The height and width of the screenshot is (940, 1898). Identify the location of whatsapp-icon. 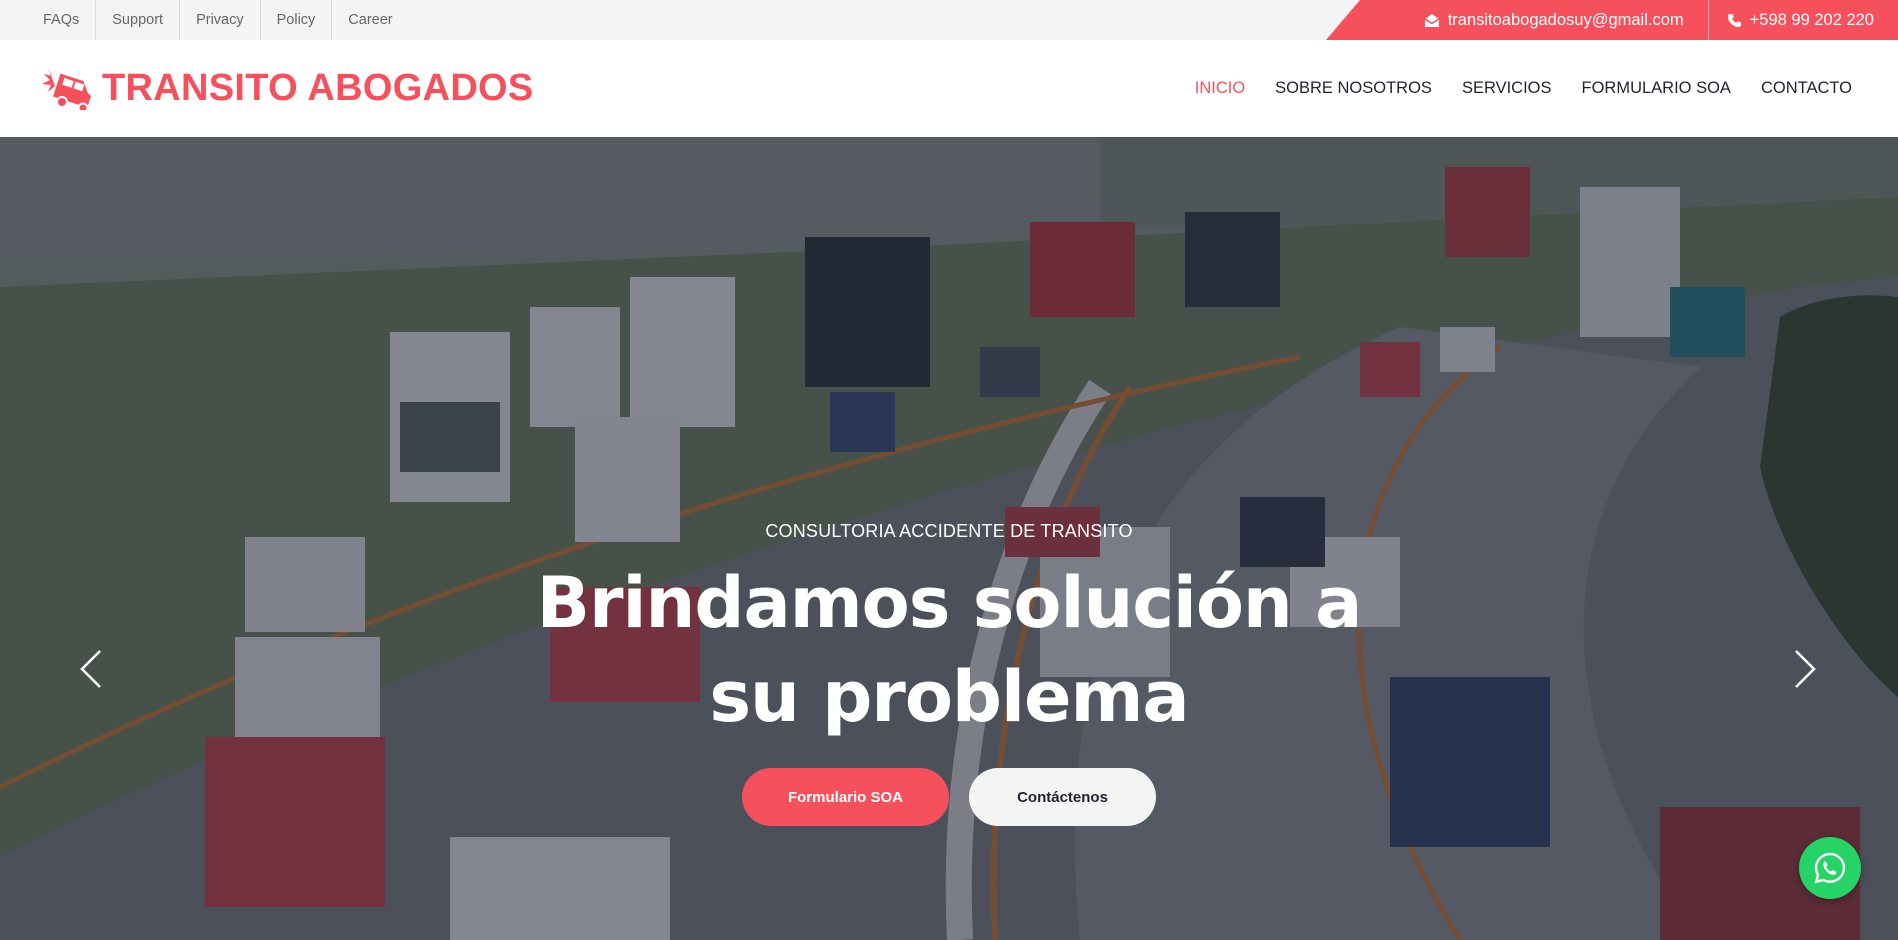
(1830, 868).